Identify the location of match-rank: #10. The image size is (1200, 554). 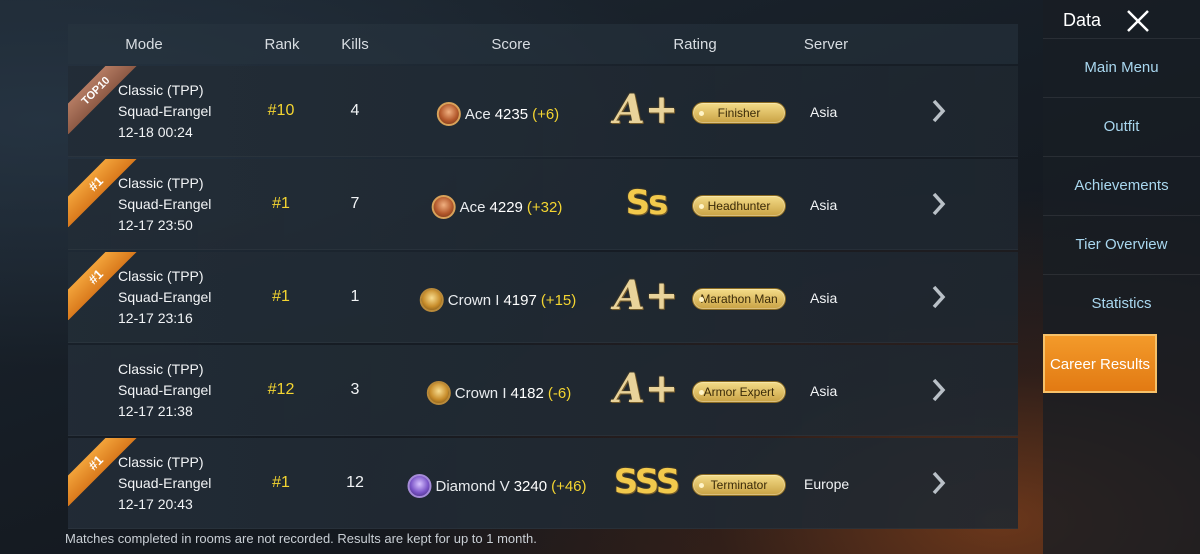
(281, 110).